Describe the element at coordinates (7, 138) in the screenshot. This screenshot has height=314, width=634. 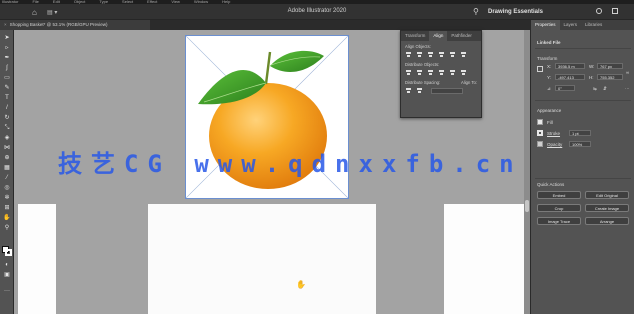
I see `eraser-tool-icon: ◈` at that location.